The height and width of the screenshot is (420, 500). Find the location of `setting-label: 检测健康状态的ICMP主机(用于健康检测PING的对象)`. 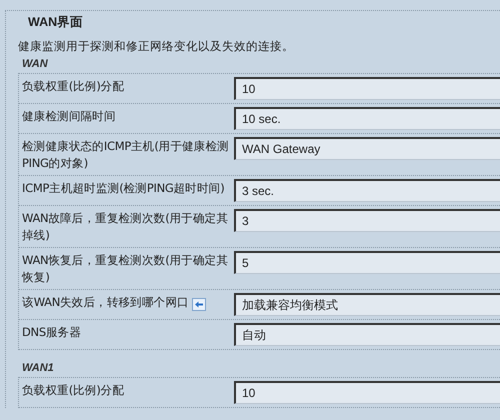

setting-label: 检测健康状态的ICMP主机(用于健康检测PING的对象) is located at coordinates (125, 155).